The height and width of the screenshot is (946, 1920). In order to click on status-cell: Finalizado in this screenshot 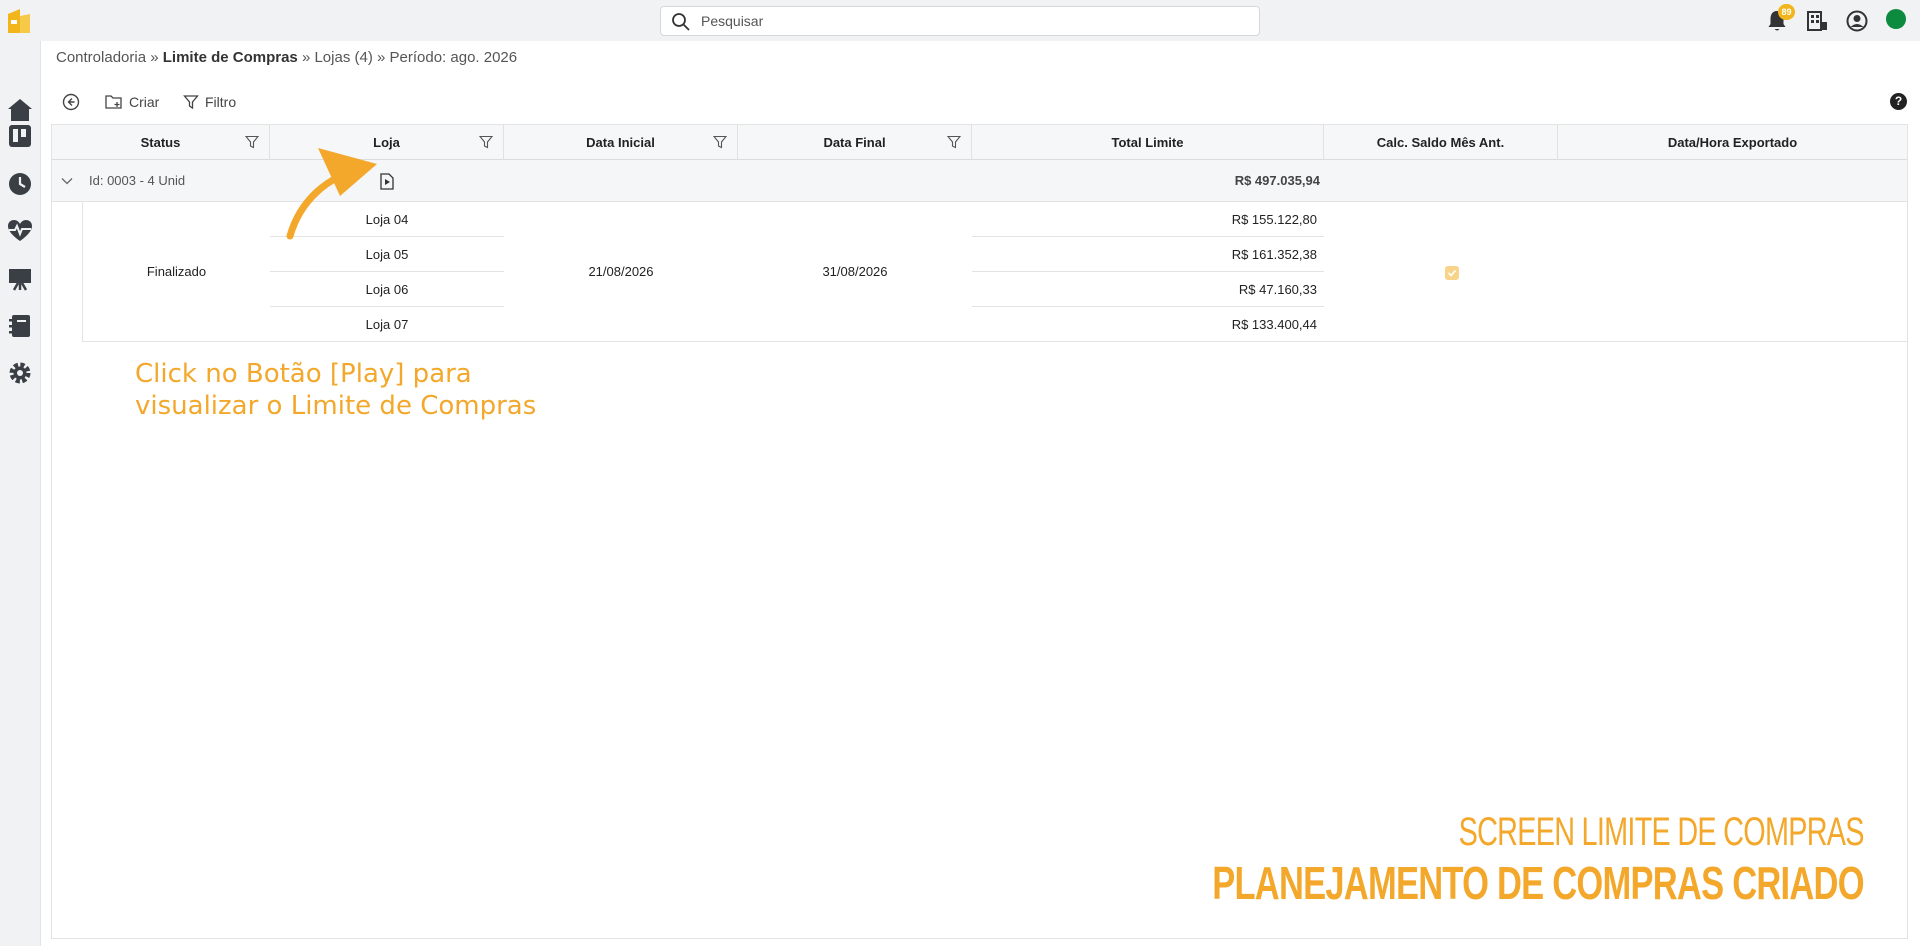, I will do `click(176, 271)`.